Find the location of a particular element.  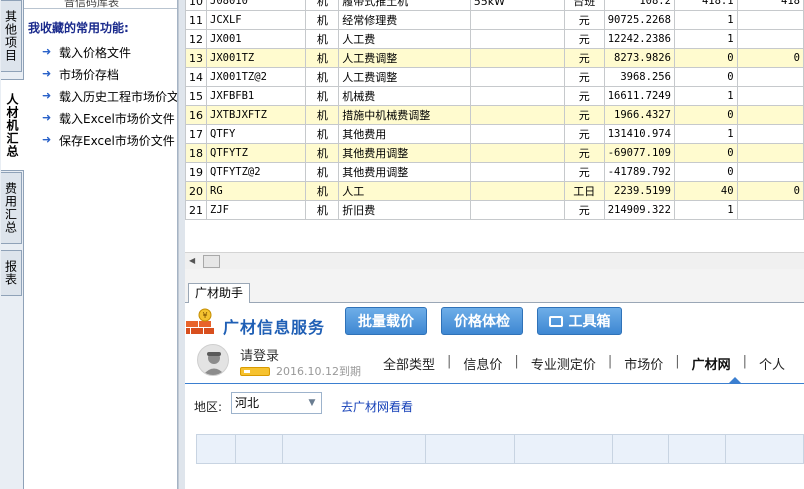

item-price-cell: 214909.322 is located at coordinates (639, 210).